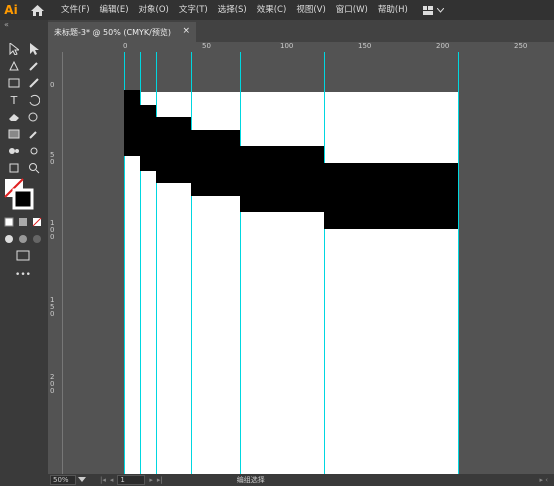 This screenshot has width=554, height=486. I want to click on menu-type: 文字(T), so click(193, 10).